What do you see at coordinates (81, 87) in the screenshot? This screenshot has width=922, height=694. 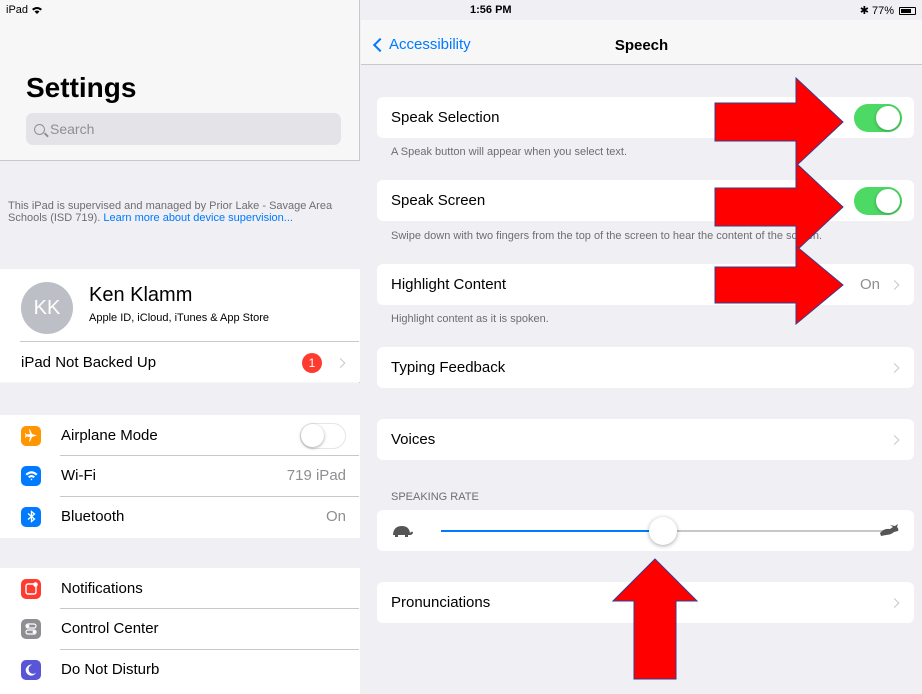 I see `page-title: Settings` at bounding box center [81, 87].